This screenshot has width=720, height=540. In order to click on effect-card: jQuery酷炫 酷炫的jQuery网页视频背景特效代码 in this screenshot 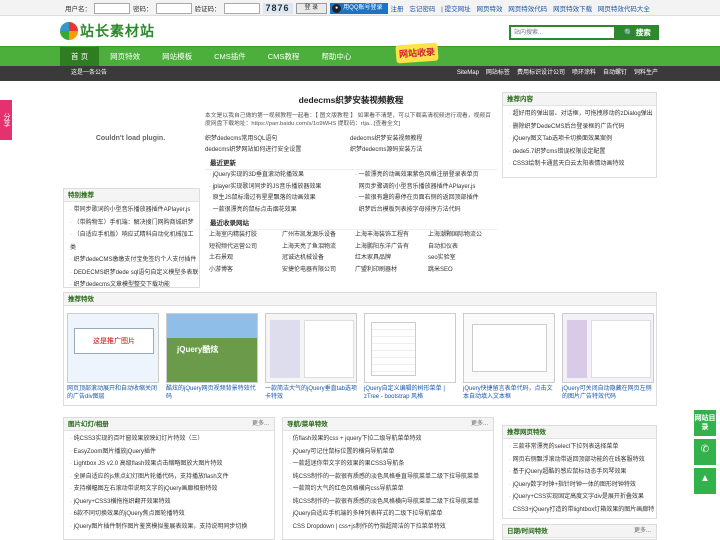, I will do `click(212, 357)`.